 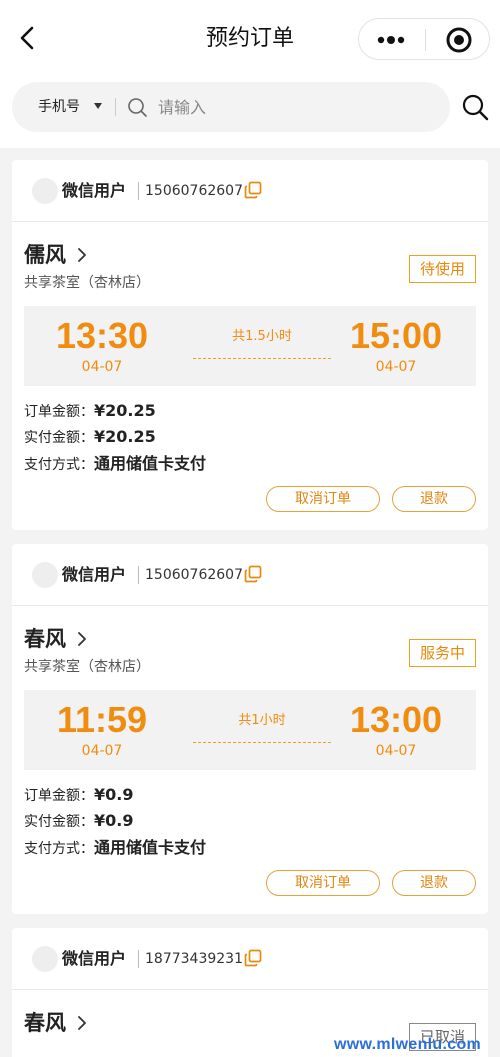 What do you see at coordinates (98, 106) in the screenshot?
I see `caret-down-icon` at bounding box center [98, 106].